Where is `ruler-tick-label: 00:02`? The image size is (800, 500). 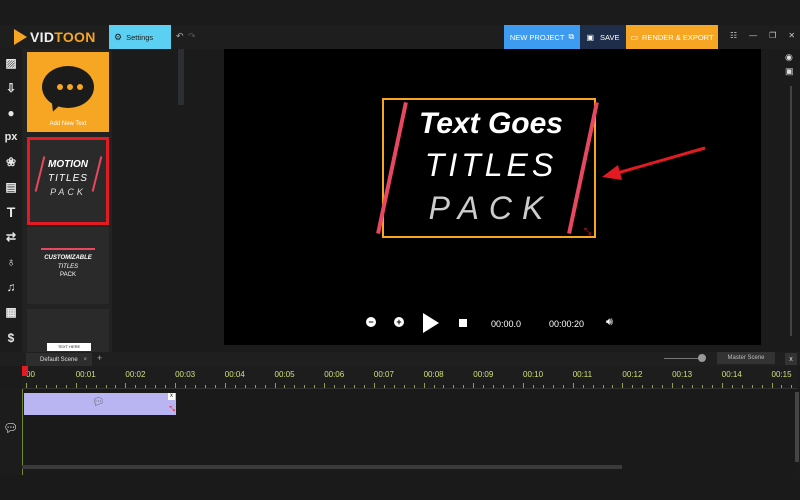 ruler-tick-label: 00:02 is located at coordinates (135, 374).